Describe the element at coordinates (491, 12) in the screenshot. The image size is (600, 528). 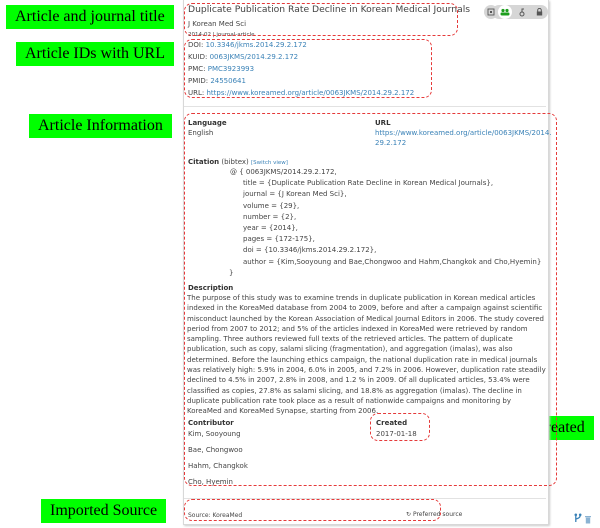
I see `privacy-icon` at that location.